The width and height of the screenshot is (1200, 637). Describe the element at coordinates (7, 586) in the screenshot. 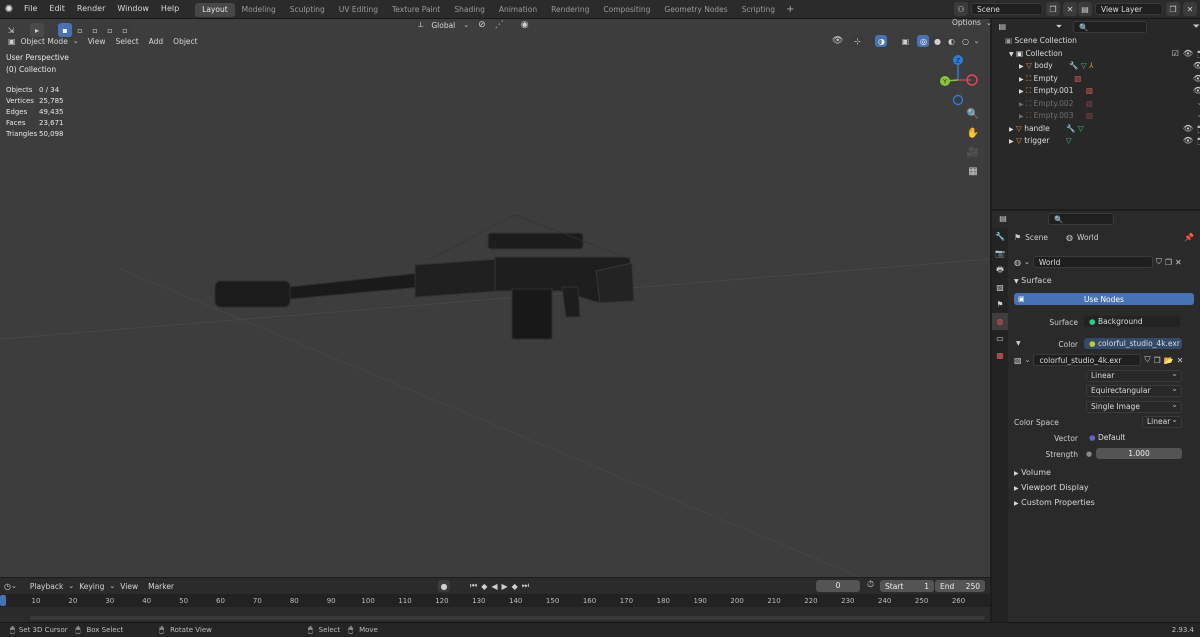

I see `timeline-editor-icon: ◷` at that location.